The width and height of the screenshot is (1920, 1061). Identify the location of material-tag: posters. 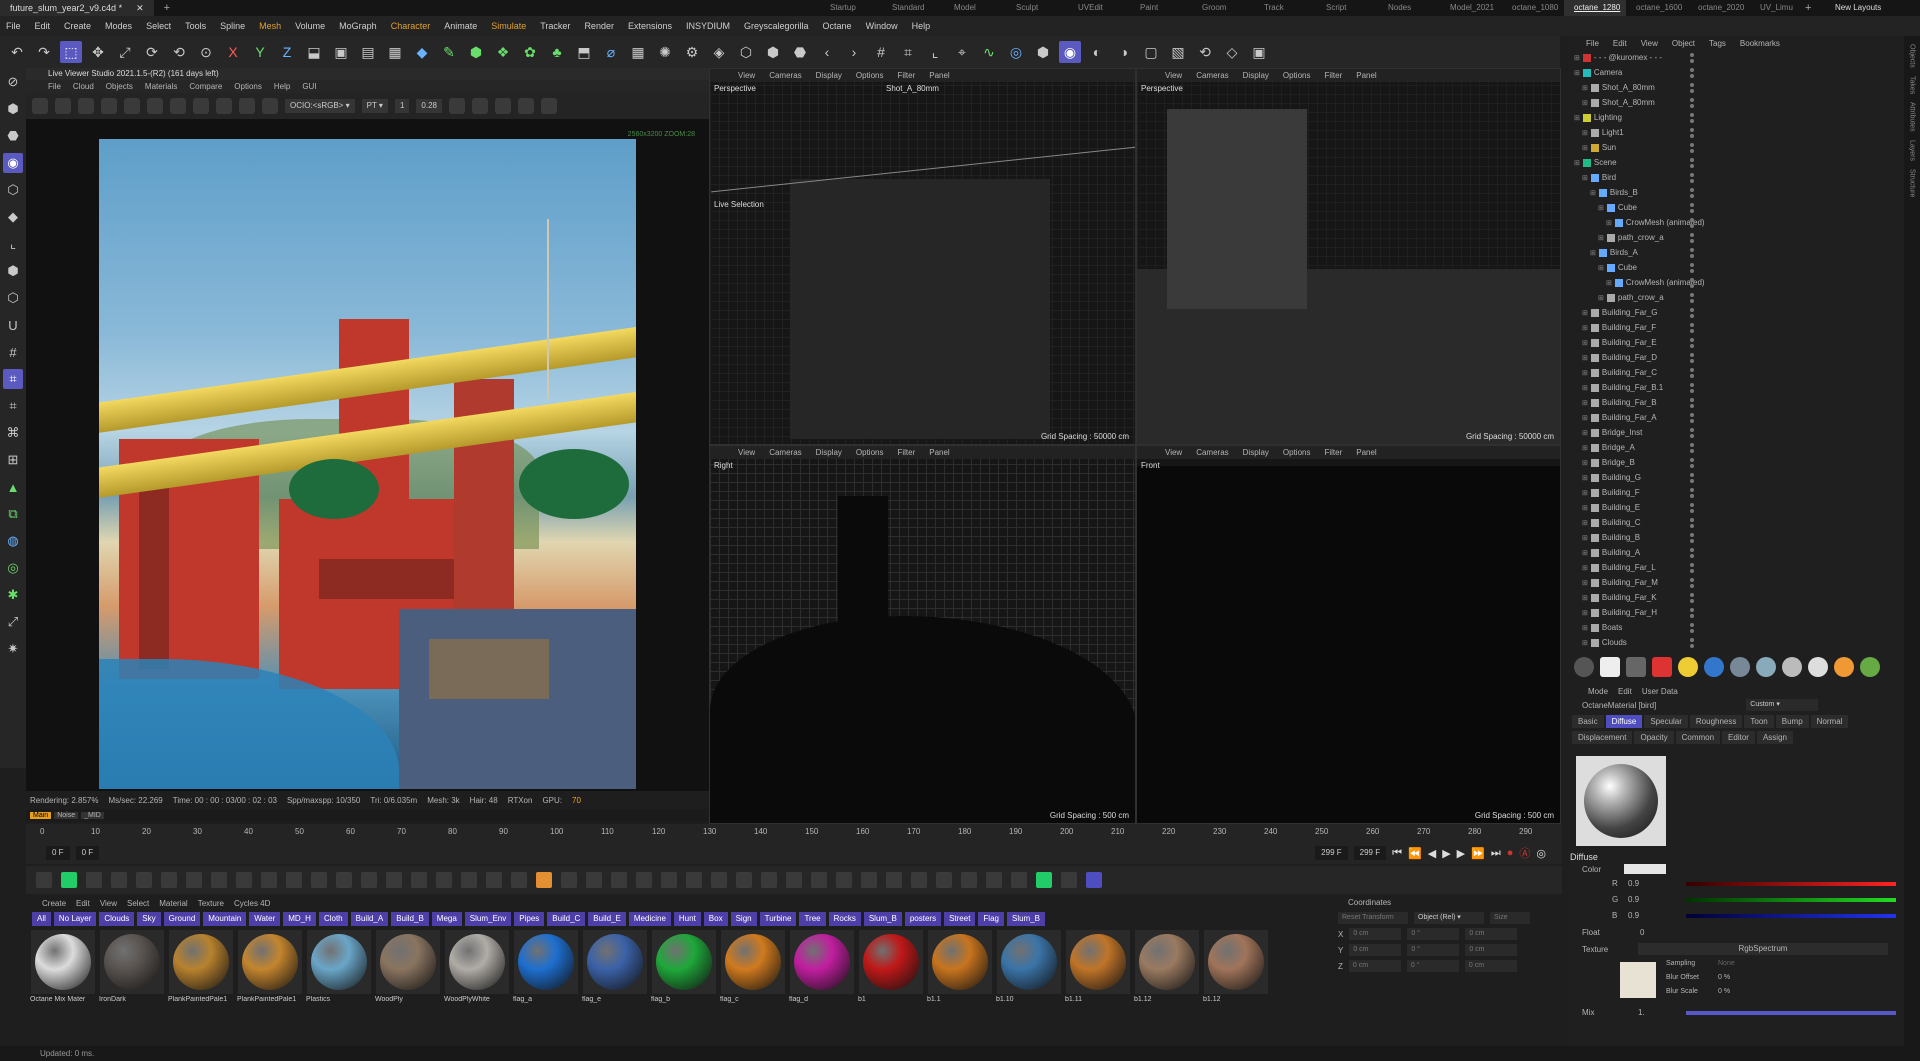
(923, 919).